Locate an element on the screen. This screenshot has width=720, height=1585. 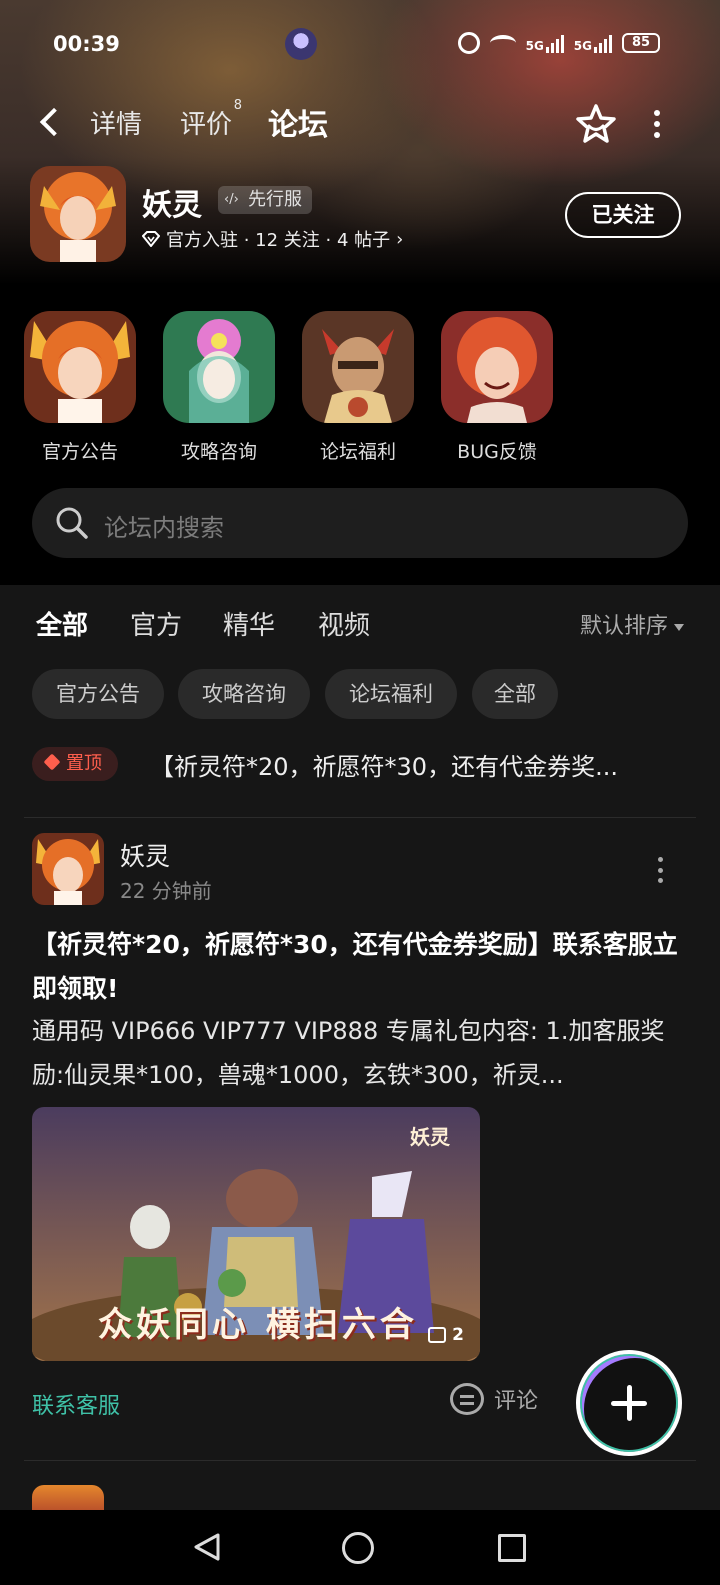
search-icon is located at coordinates (72, 523).